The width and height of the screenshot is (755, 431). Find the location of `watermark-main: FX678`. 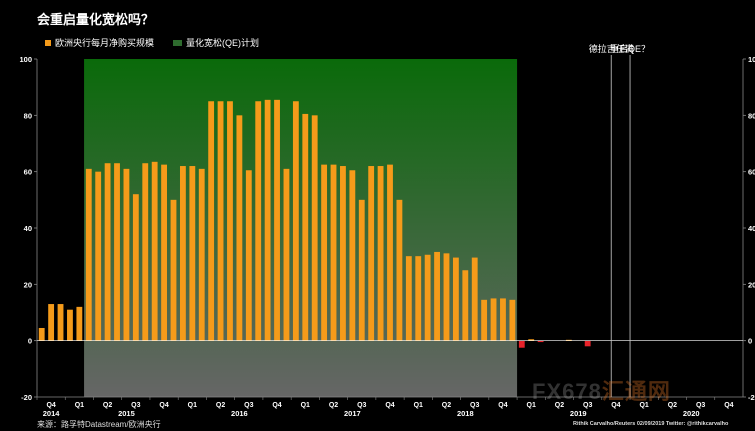

watermark-main: FX678 is located at coordinates (567, 391).